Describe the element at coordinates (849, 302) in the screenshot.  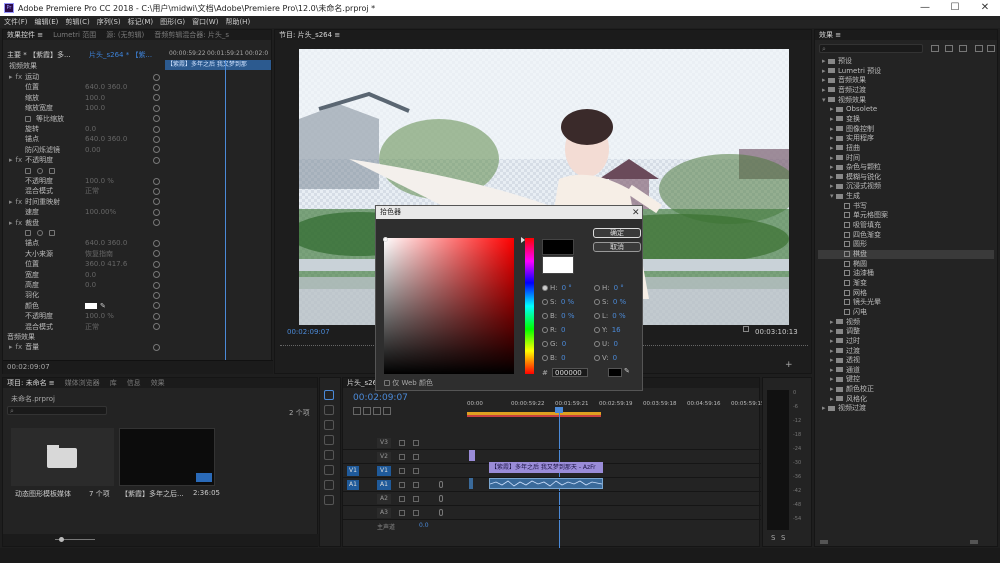
I see `effects-tree-item: 镜头光晕` at that location.